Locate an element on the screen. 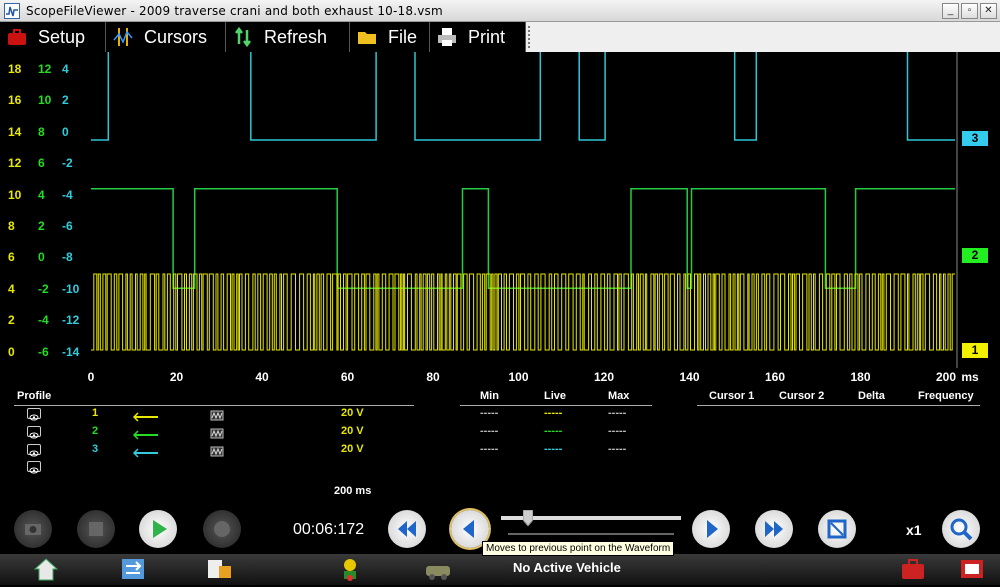 This screenshot has width=1000, height=587. x-tick-label: 20 is located at coordinates (176, 377).